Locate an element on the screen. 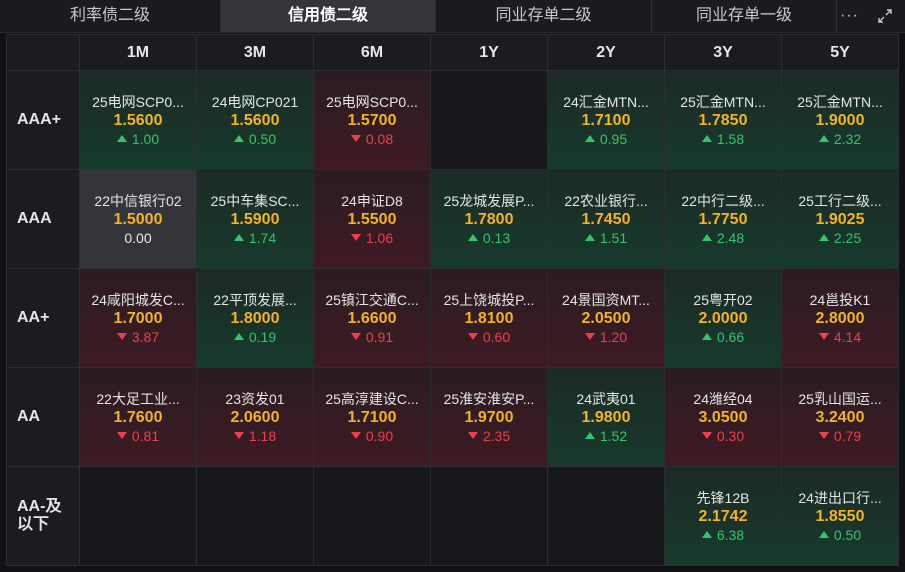 The image size is (905, 572). bond-change-value: 0.19 is located at coordinates (262, 336).